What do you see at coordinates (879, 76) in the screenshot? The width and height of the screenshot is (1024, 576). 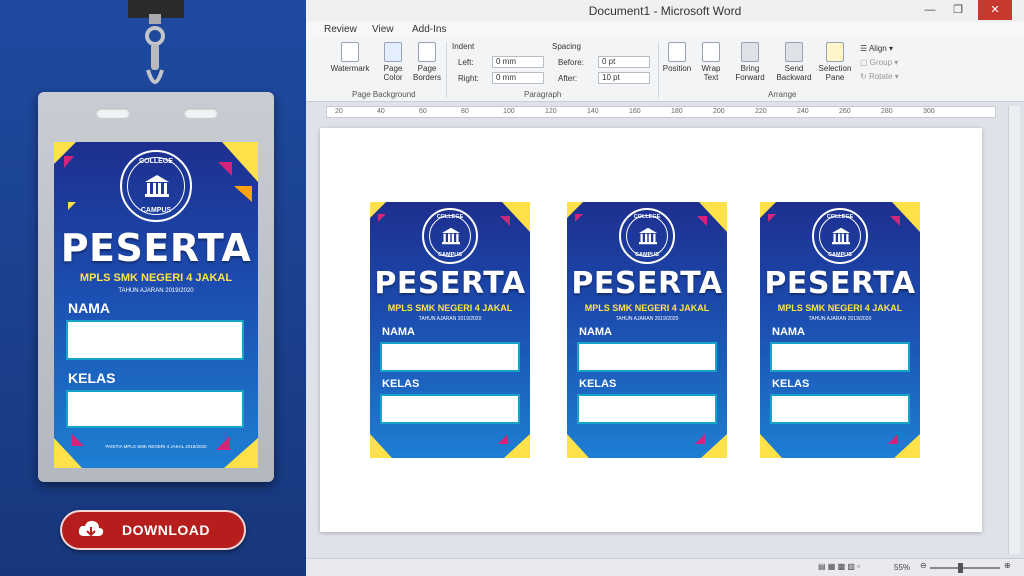 I see `rotate-button: ↻ Rotate ▾` at bounding box center [879, 76].